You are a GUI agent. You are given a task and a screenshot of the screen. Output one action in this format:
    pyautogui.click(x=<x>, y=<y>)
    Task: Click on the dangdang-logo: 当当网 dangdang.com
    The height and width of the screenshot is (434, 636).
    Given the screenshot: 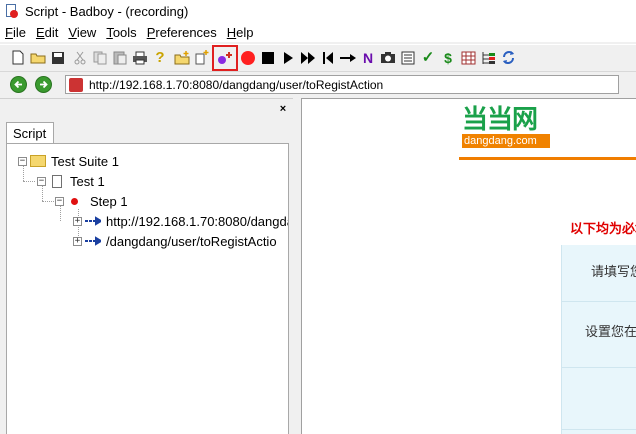 What is the action you would take?
    pyautogui.click(x=506, y=127)
    